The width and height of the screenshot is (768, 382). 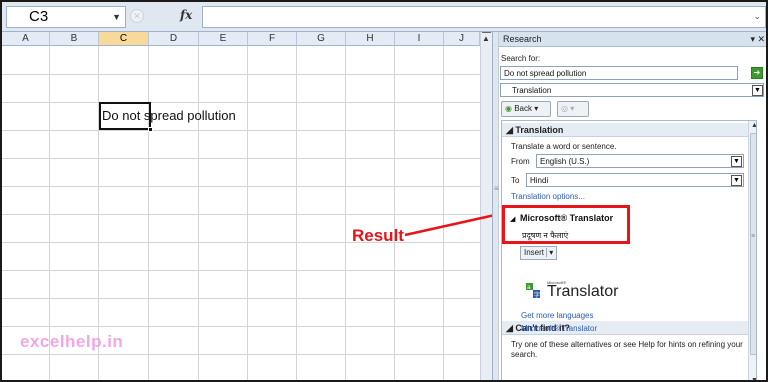 What do you see at coordinates (484, 17) in the screenshot?
I see `formula-input: ⌄` at bounding box center [484, 17].